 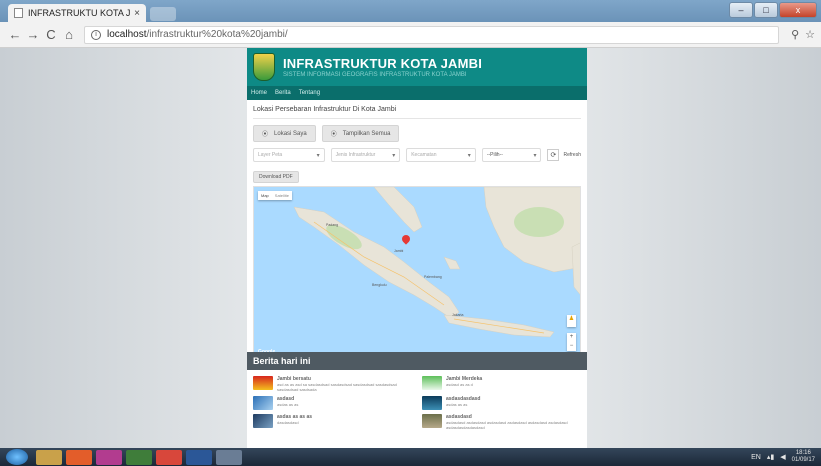 I want to click on reload-icon: C, so click(x=51, y=34).